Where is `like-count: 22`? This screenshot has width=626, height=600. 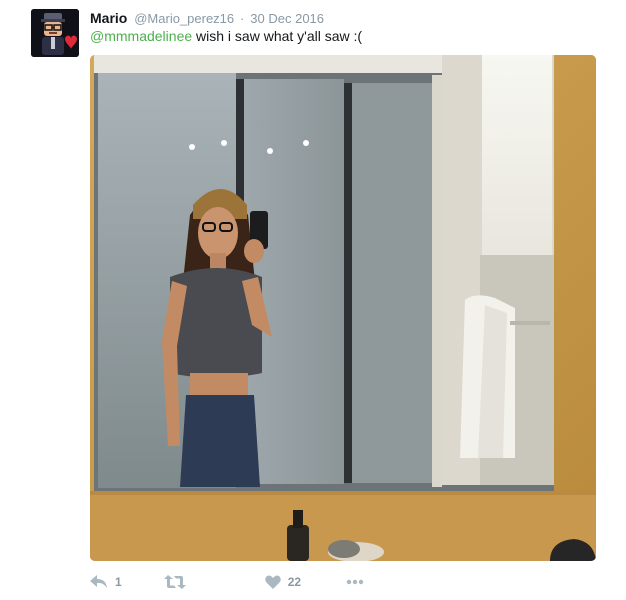
like-count: 22 is located at coordinates (294, 582).